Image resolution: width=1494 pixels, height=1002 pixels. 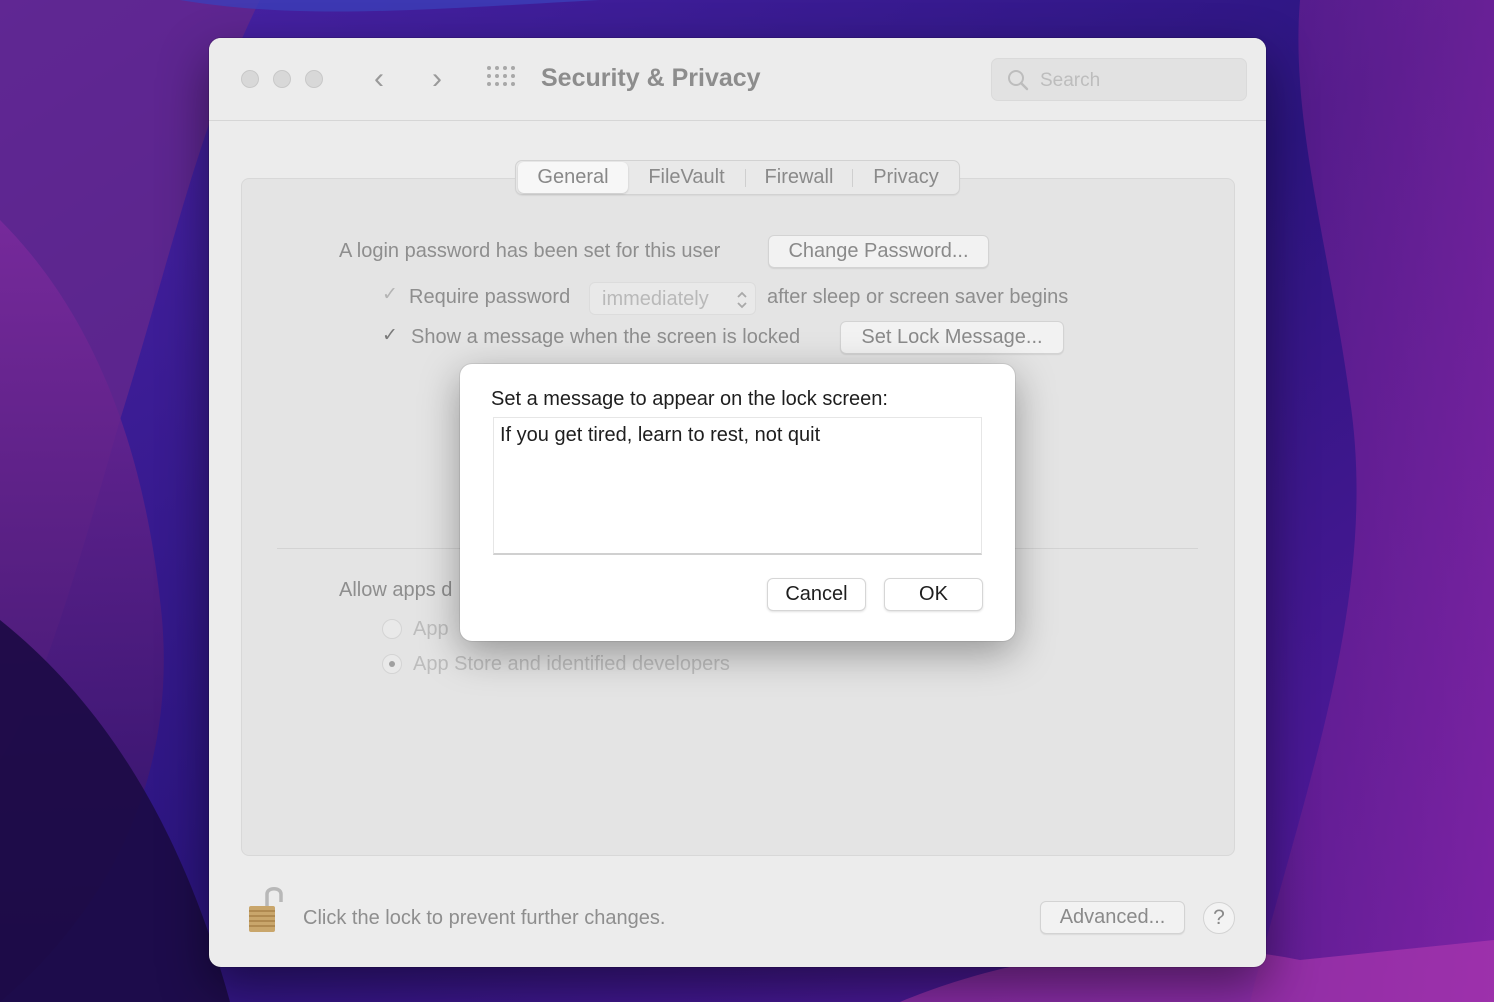 What do you see at coordinates (799, 177) in the screenshot?
I see `tab-firewall: Firewall` at bounding box center [799, 177].